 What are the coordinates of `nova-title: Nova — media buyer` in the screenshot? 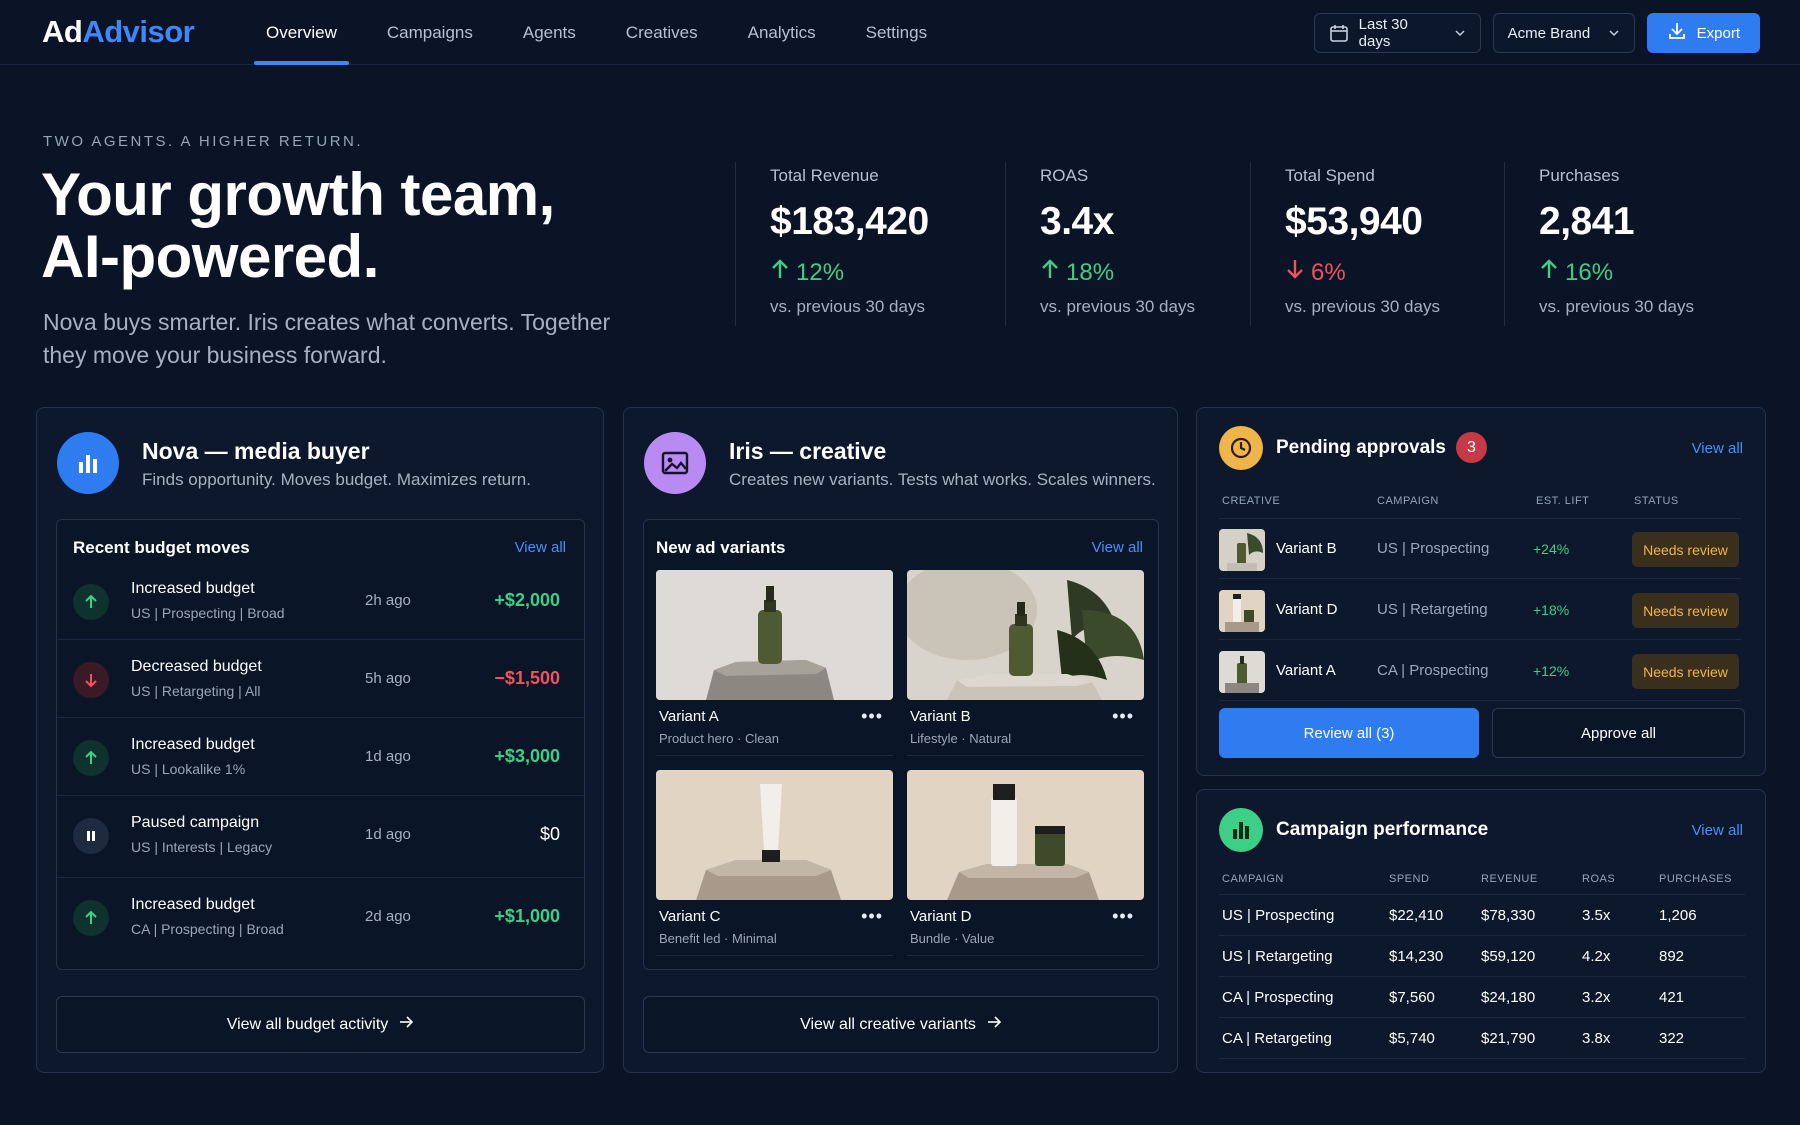 It's located at (256, 451).